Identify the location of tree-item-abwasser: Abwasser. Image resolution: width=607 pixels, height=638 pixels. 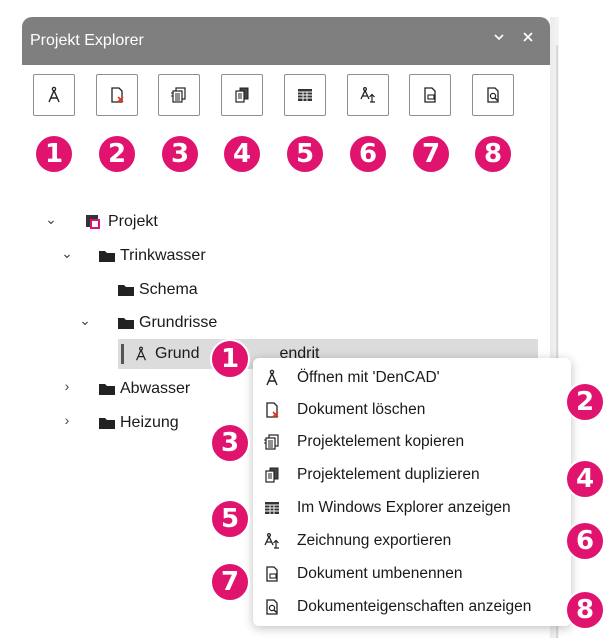
(144, 389).